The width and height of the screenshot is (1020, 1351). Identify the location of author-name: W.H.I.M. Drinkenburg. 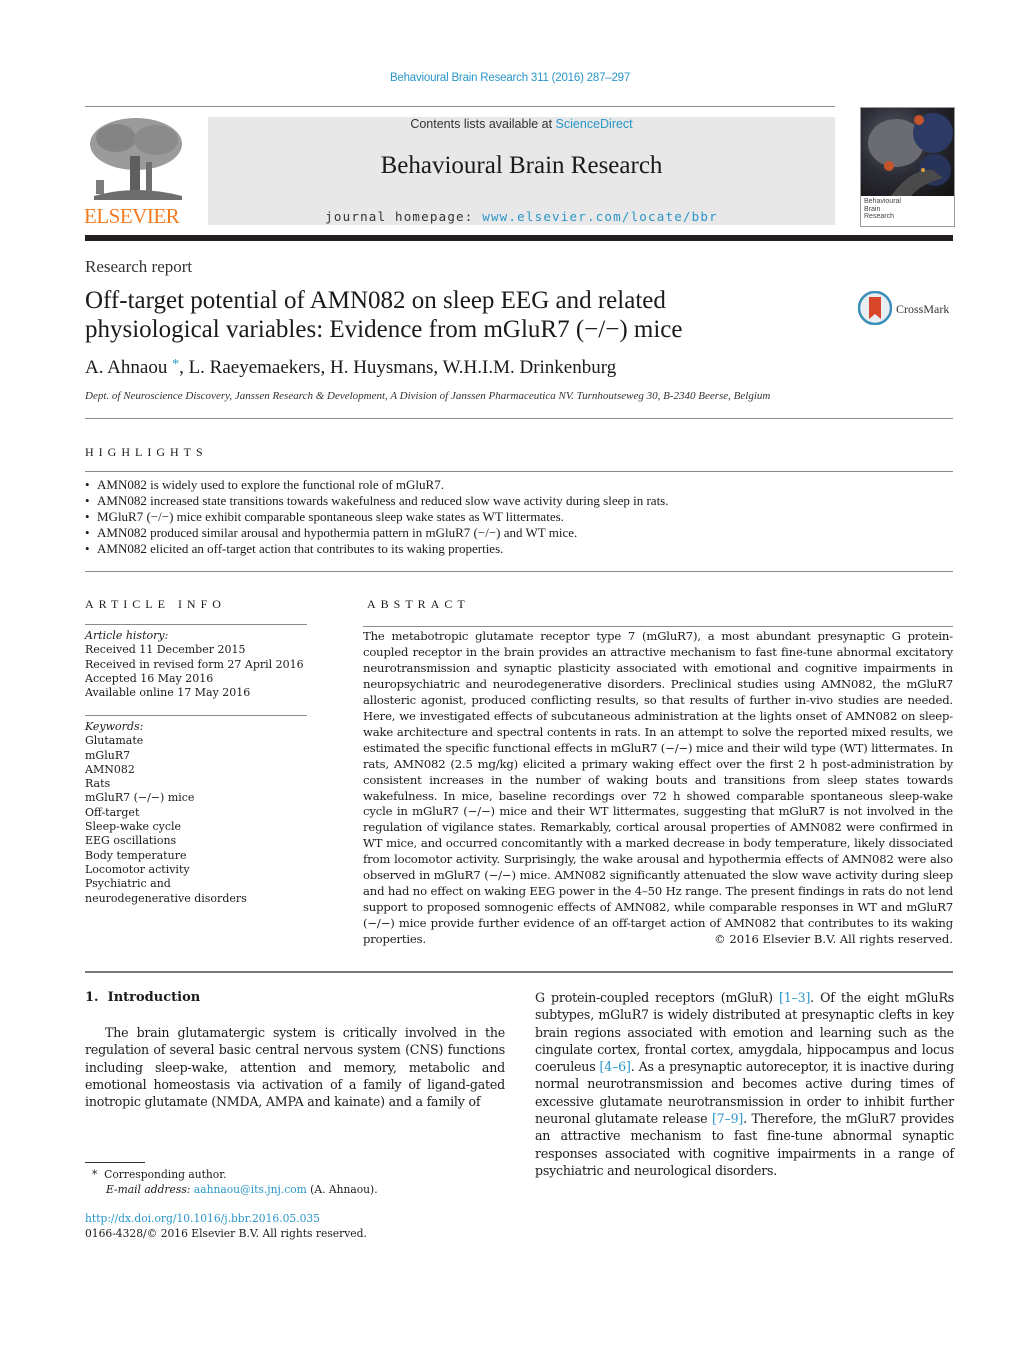
(530, 367).